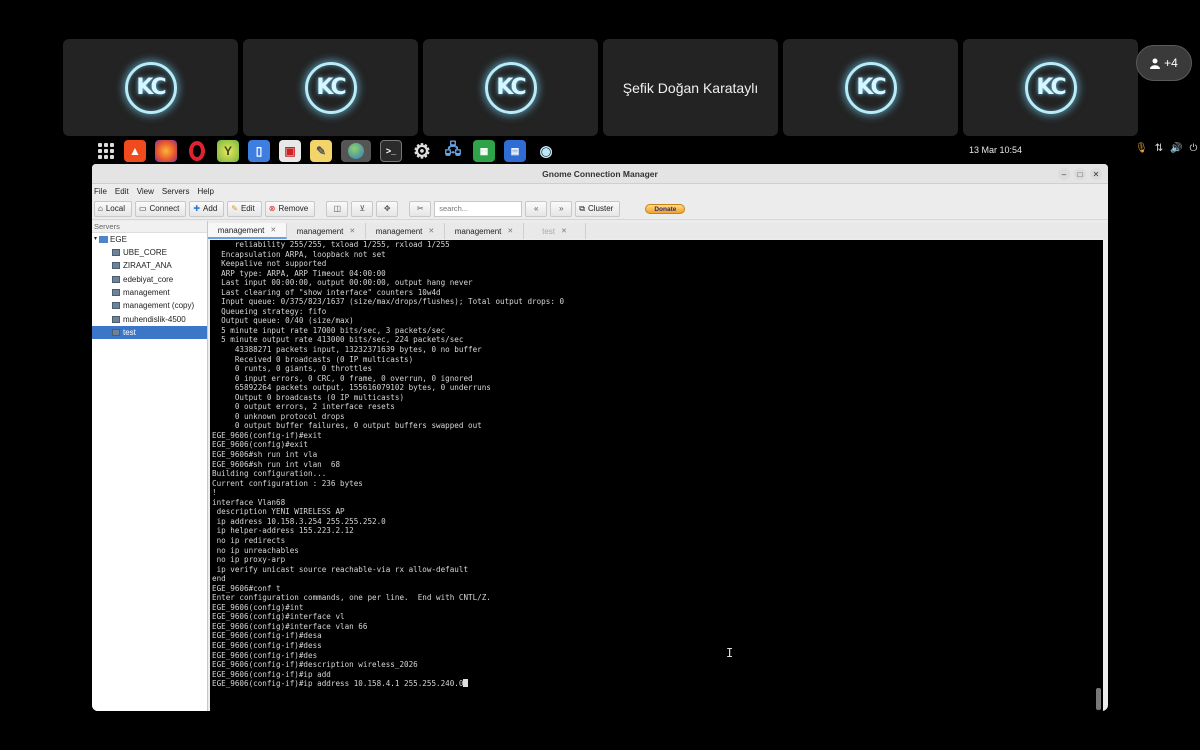 The width and height of the screenshot is (1200, 750). I want to click on tree-group-ege: ▾ EGE, so click(149, 239).